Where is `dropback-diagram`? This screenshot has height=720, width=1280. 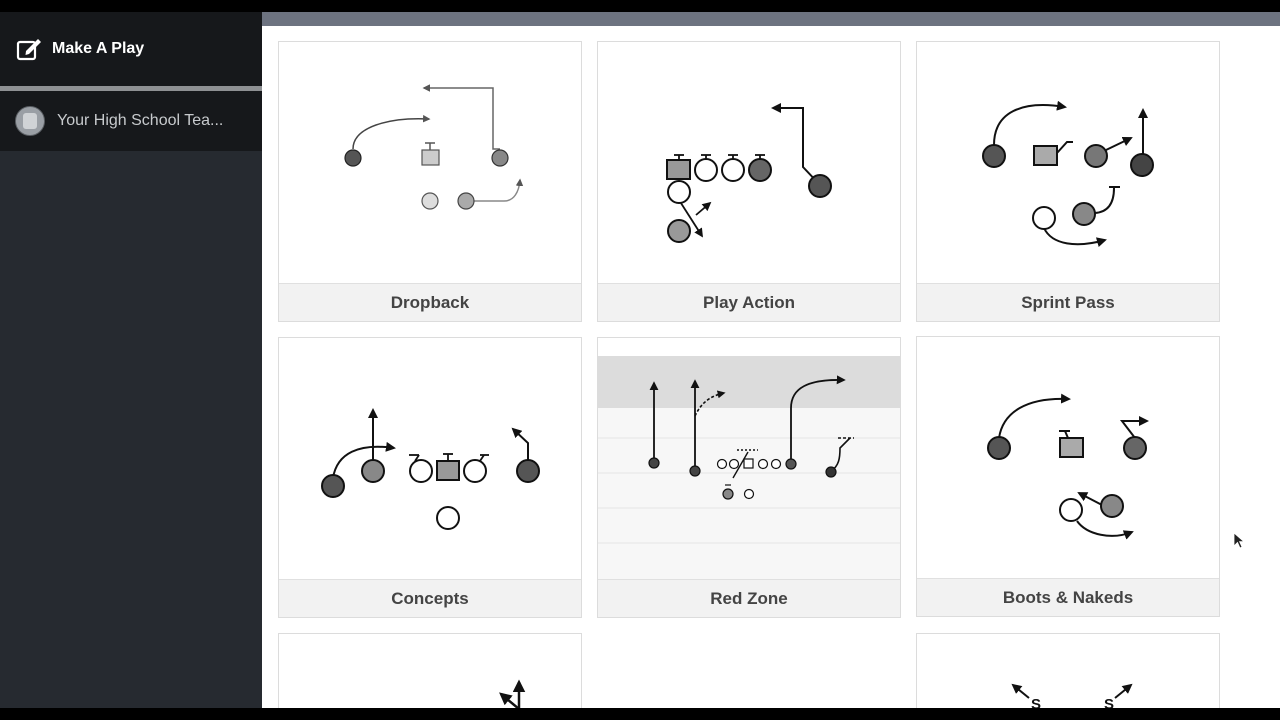
dropback-diagram is located at coordinates (434, 147).